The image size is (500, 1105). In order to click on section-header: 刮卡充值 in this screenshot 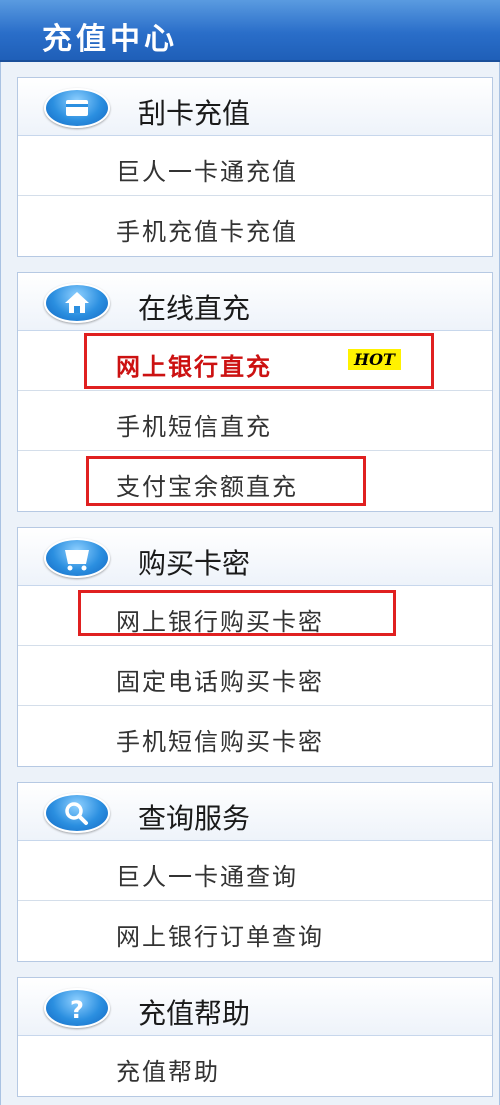, I will do `click(255, 107)`.